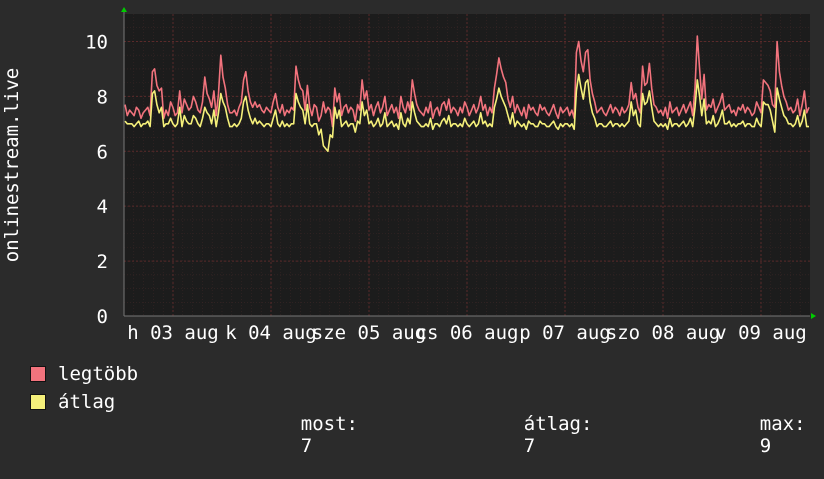 The height and width of the screenshot is (479, 824). What do you see at coordinates (813, 316) in the screenshot?
I see `x-axis-arrow` at bounding box center [813, 316].